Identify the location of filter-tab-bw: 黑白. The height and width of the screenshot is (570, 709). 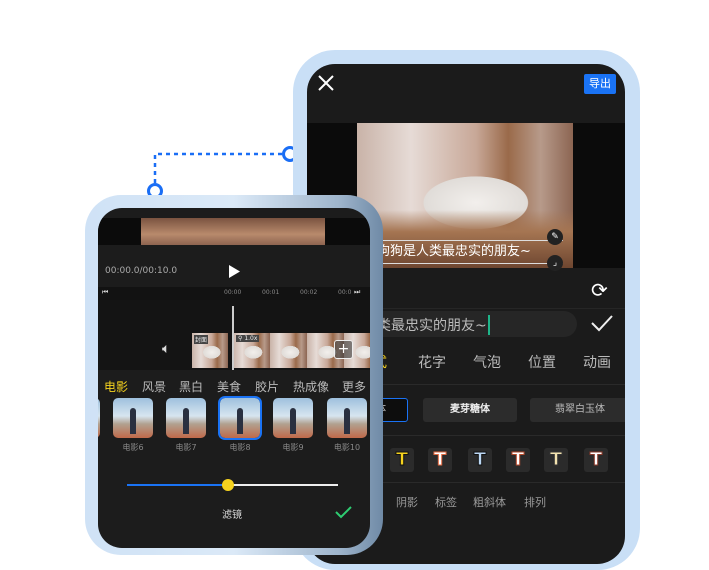
(191, 386).